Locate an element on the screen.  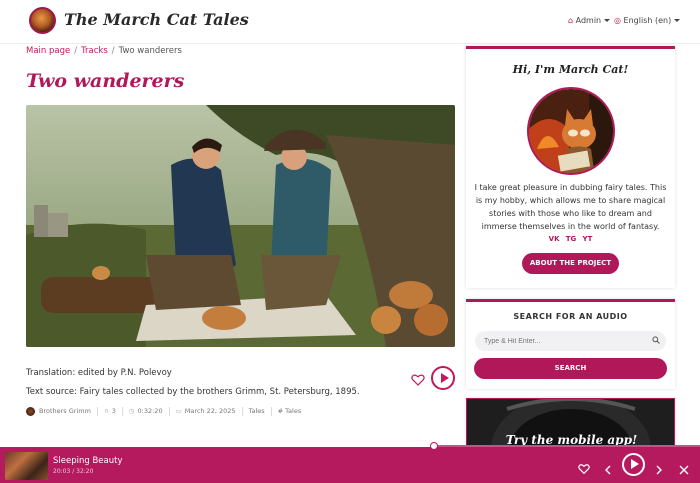
player-favorite-button is located at coordinates (584, 467).